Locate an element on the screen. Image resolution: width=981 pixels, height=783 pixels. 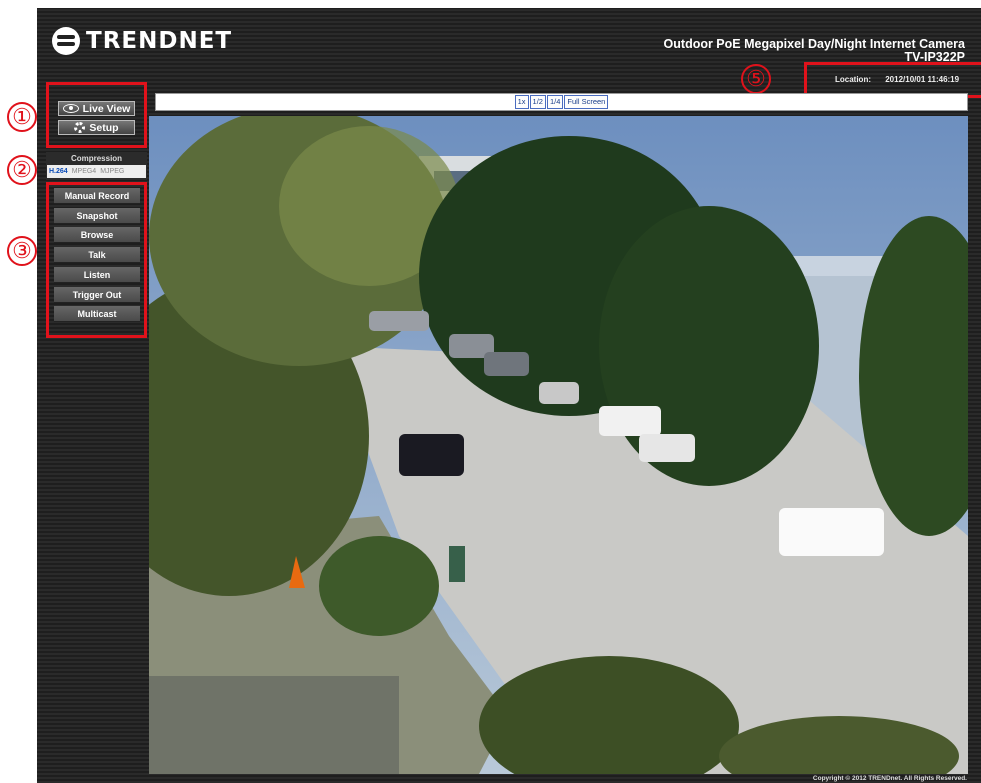
view-setup-panel: Live View Setup is located at coordinates (96, 115).